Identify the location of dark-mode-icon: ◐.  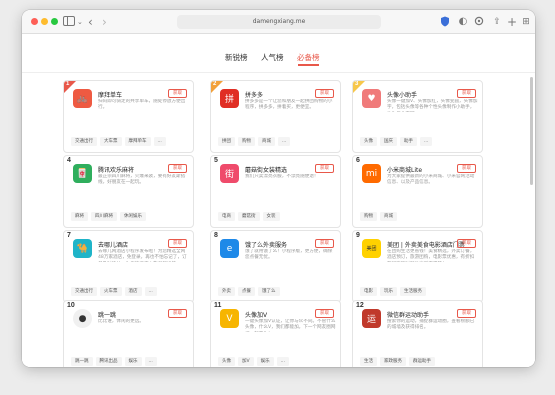
(463, 22).